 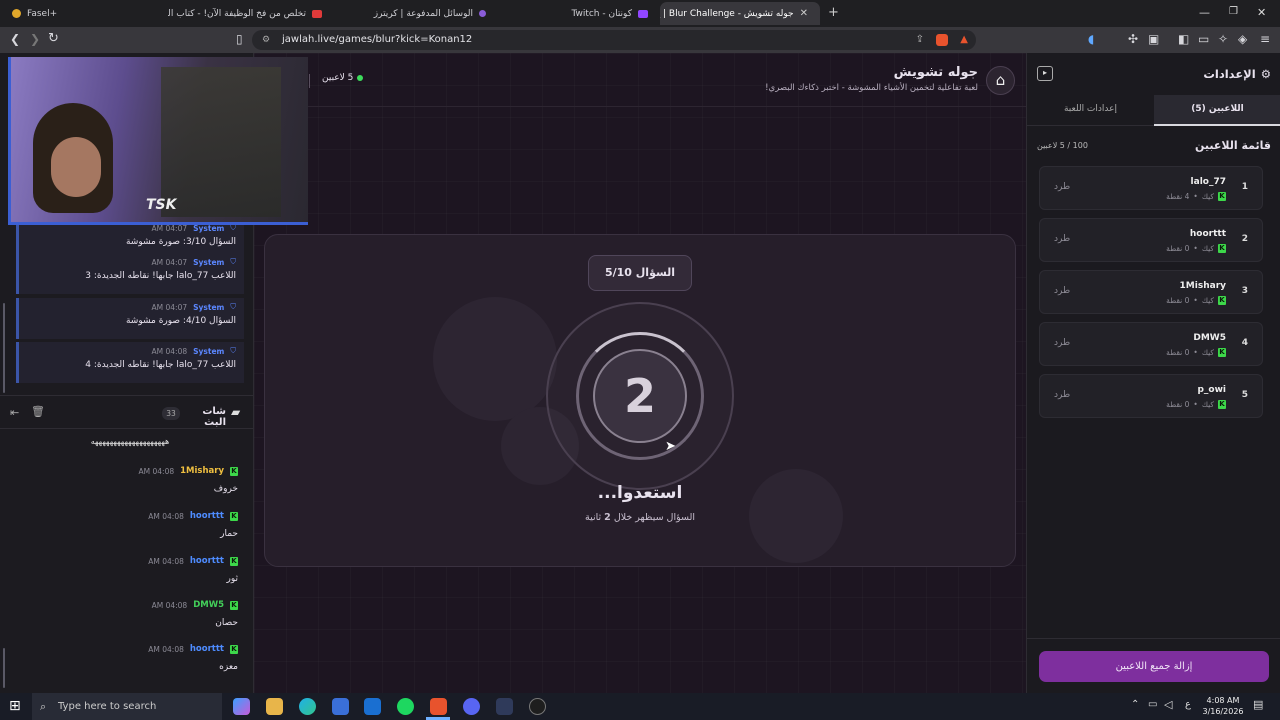 I want to click on tab-fasel: Fasel+, so click(x=79, y=13).